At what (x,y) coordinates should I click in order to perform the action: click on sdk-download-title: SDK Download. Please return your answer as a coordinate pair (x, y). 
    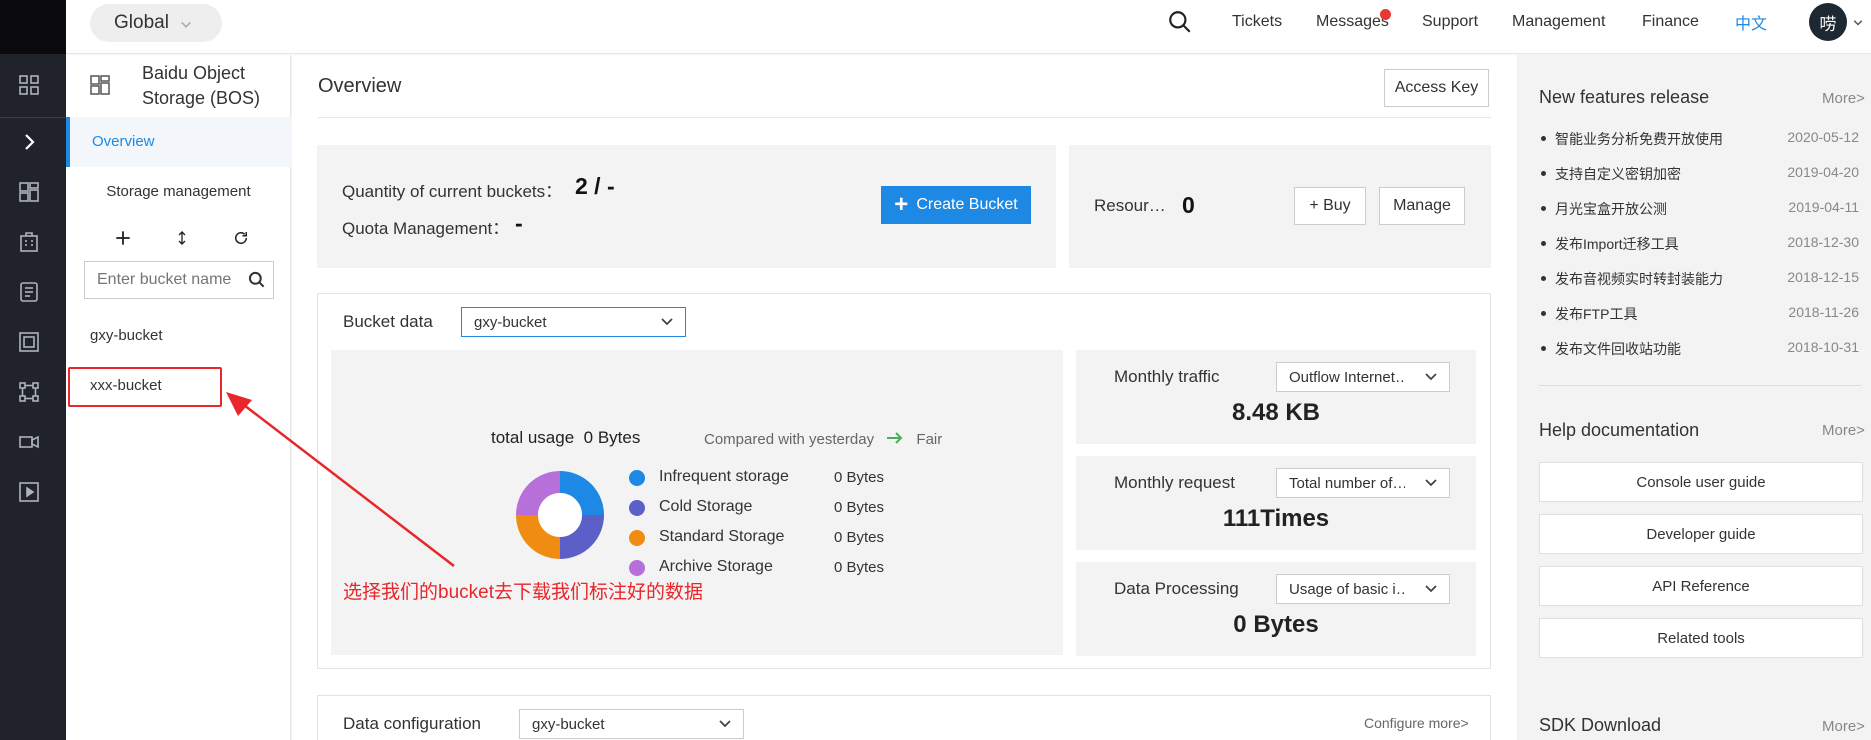
    Looking at the image, I should click on (1600, 725).